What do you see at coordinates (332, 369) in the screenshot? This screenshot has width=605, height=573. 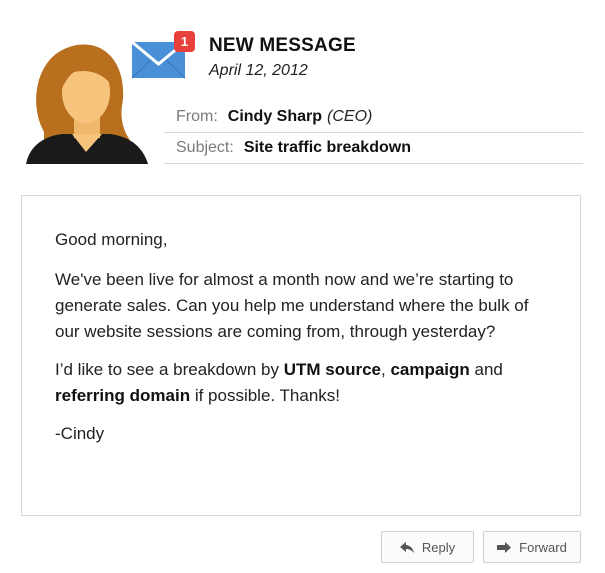 I see `emphasis-utm-source: UTM source` at bounding box center [332, 369].